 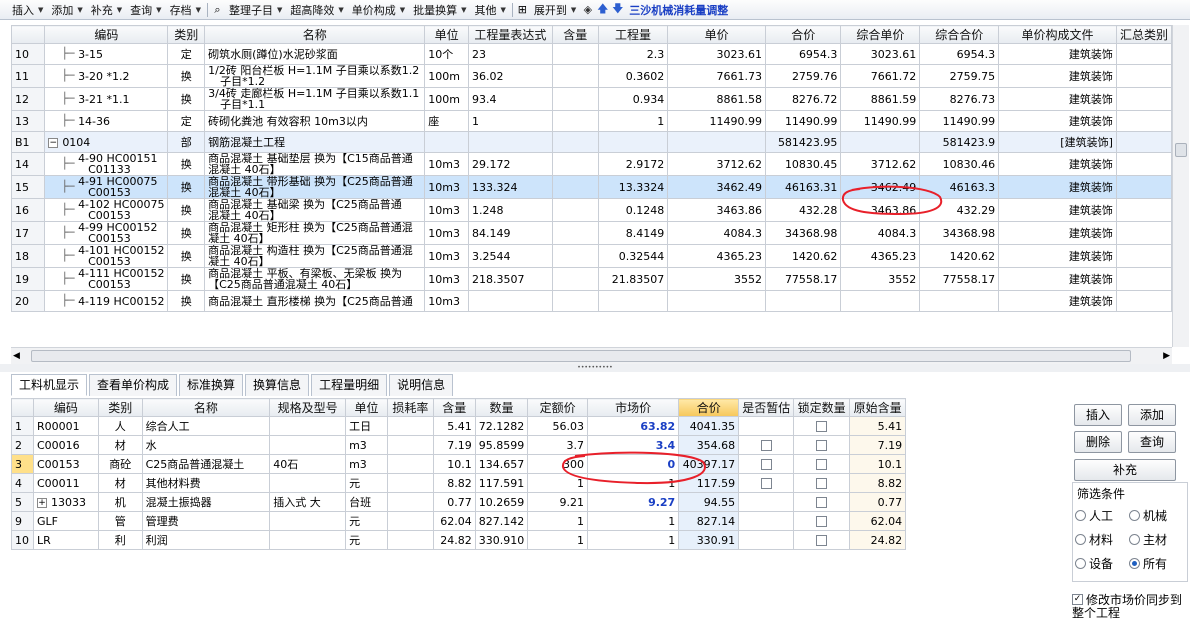 I want to click on cell-code: ├─ 4-91 HC00075 C00153, so click(x=106, y=187).